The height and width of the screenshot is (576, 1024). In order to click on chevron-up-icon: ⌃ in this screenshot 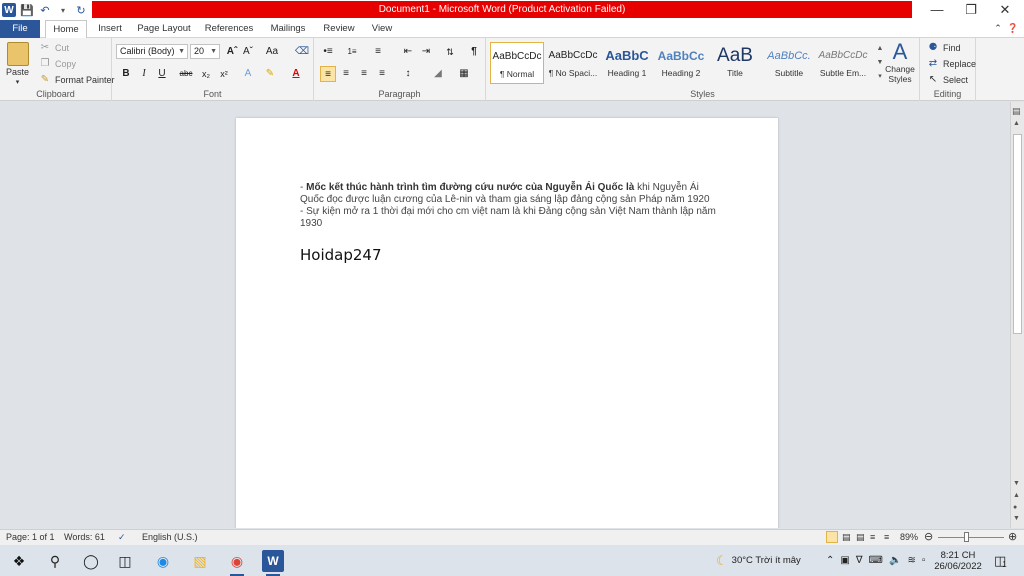, I will do `click(830, 560)`.